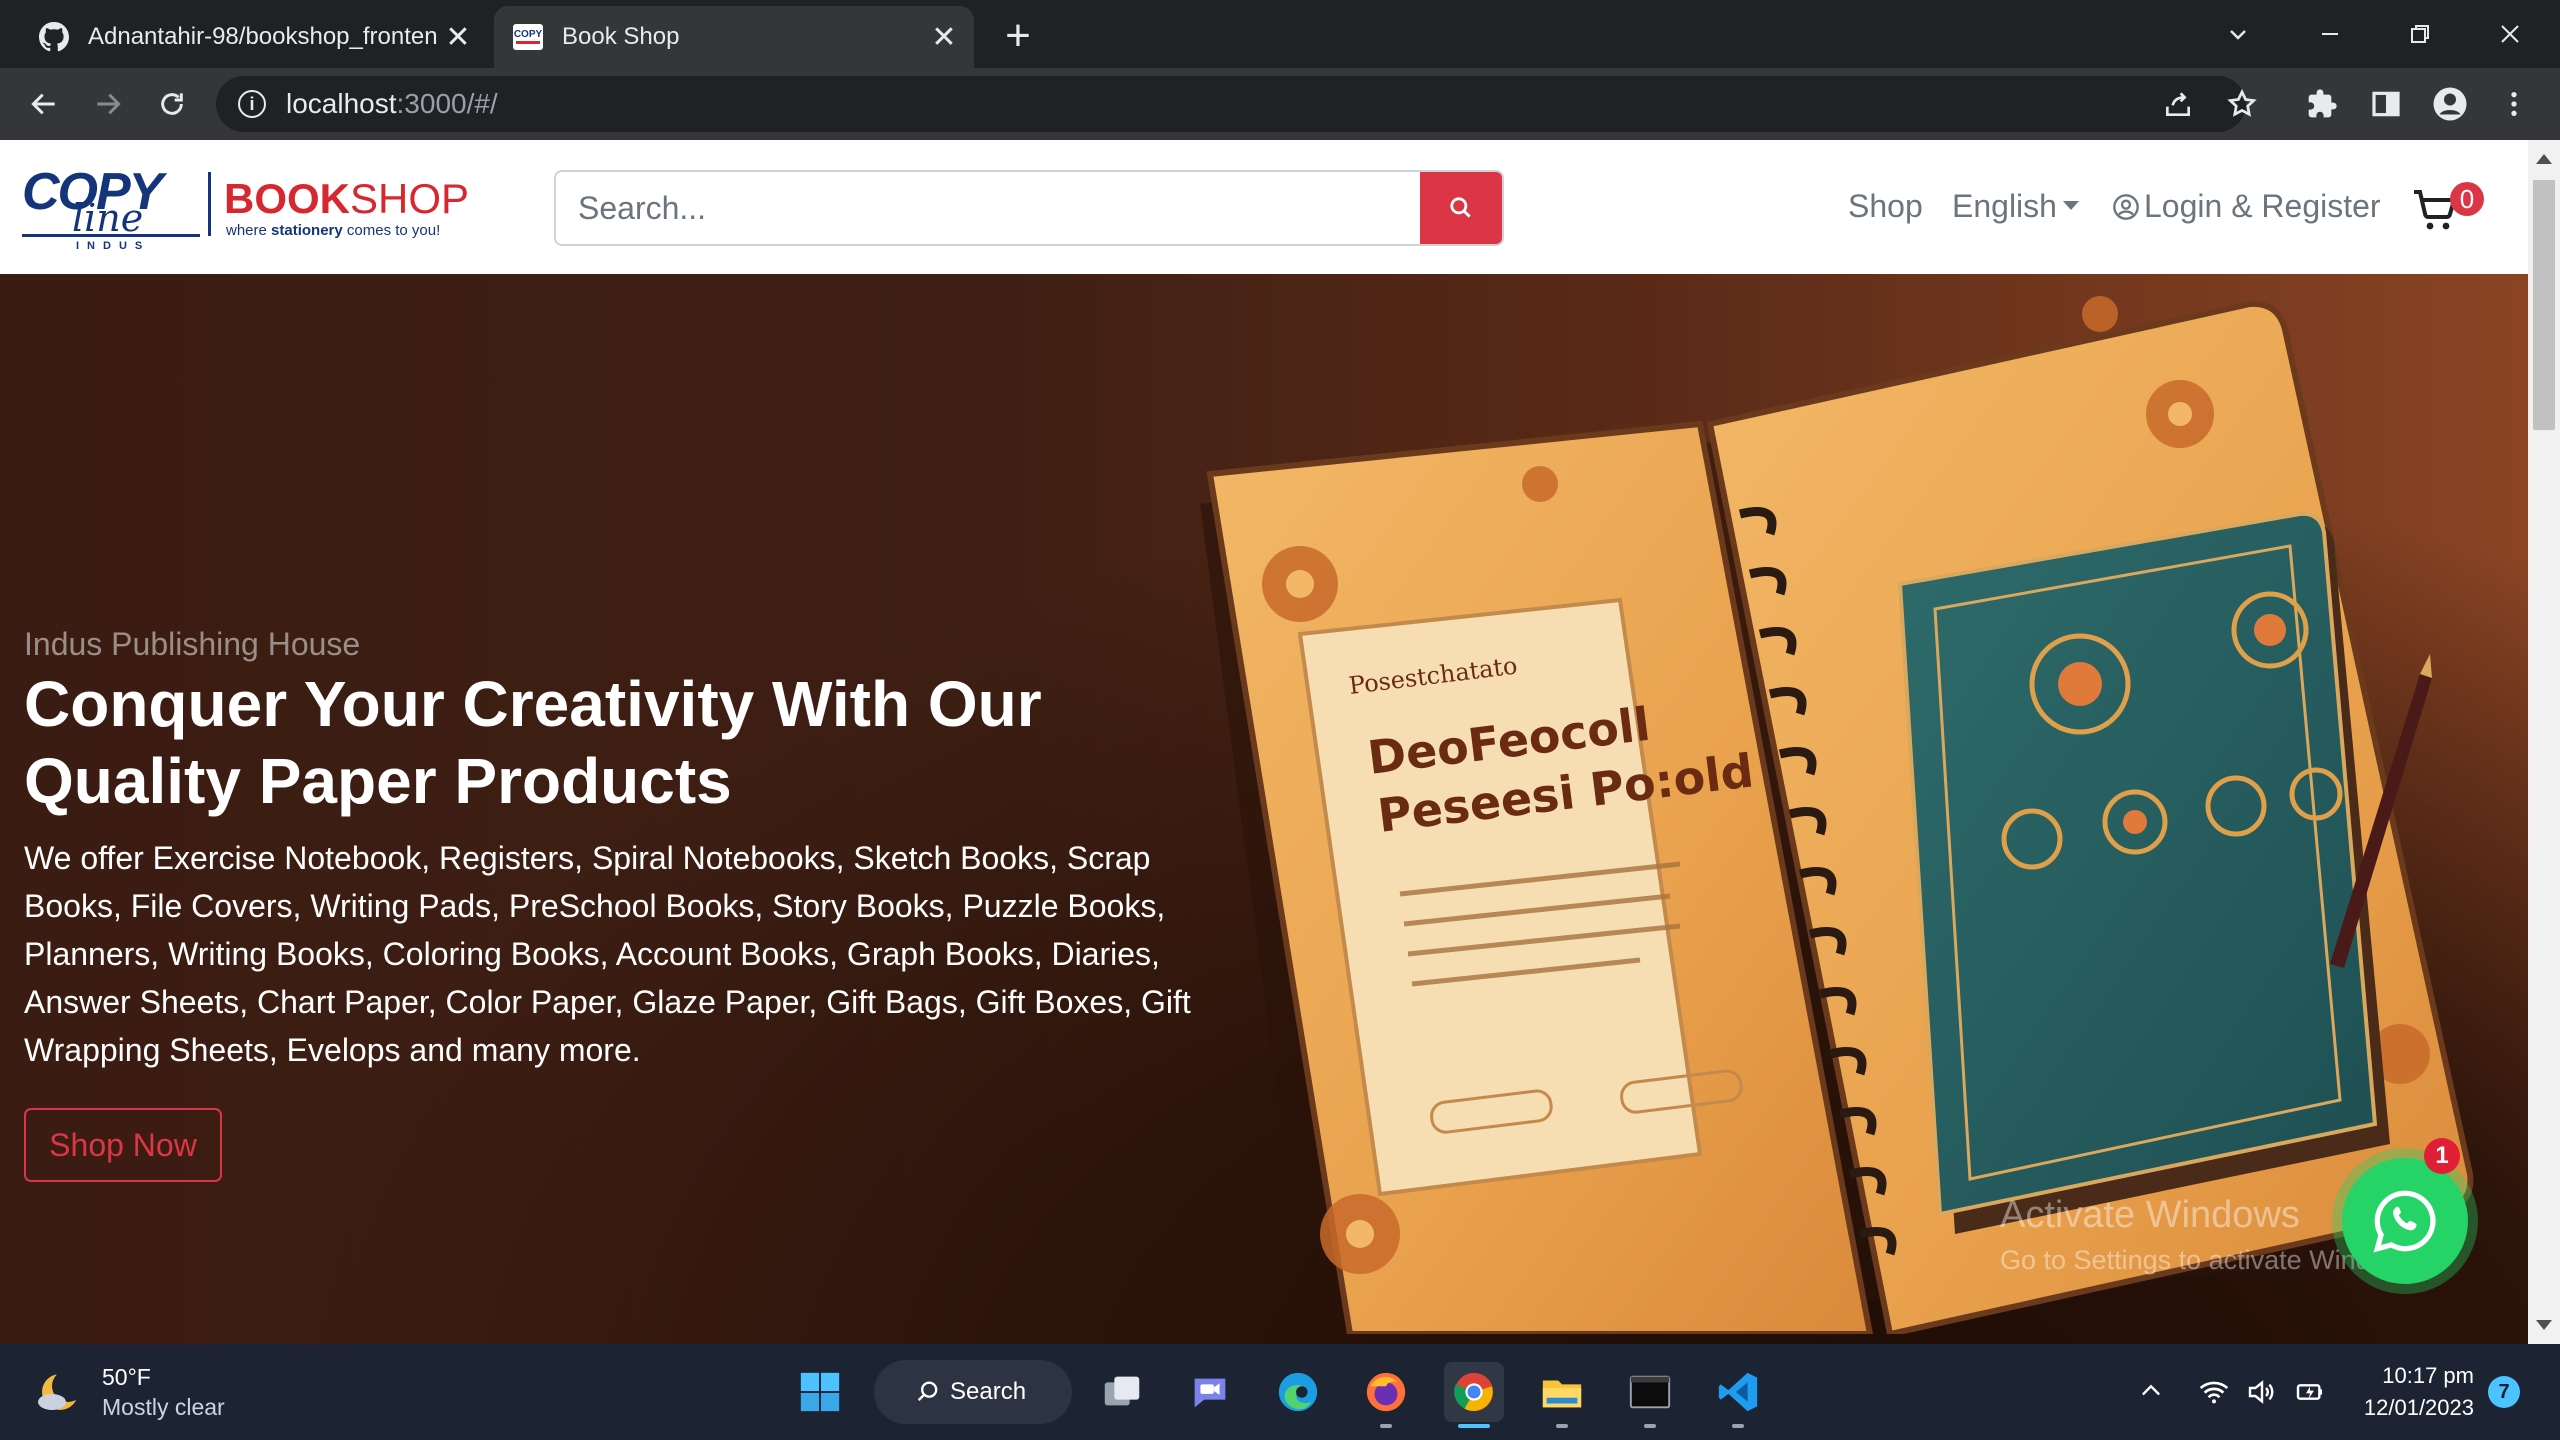 Image resolution: width=2560 pixels, height=1440 pixels. What do you see at coordinates (54, 37) in the screenshot?
I see `github-icon` at bounding box center [54, 37].